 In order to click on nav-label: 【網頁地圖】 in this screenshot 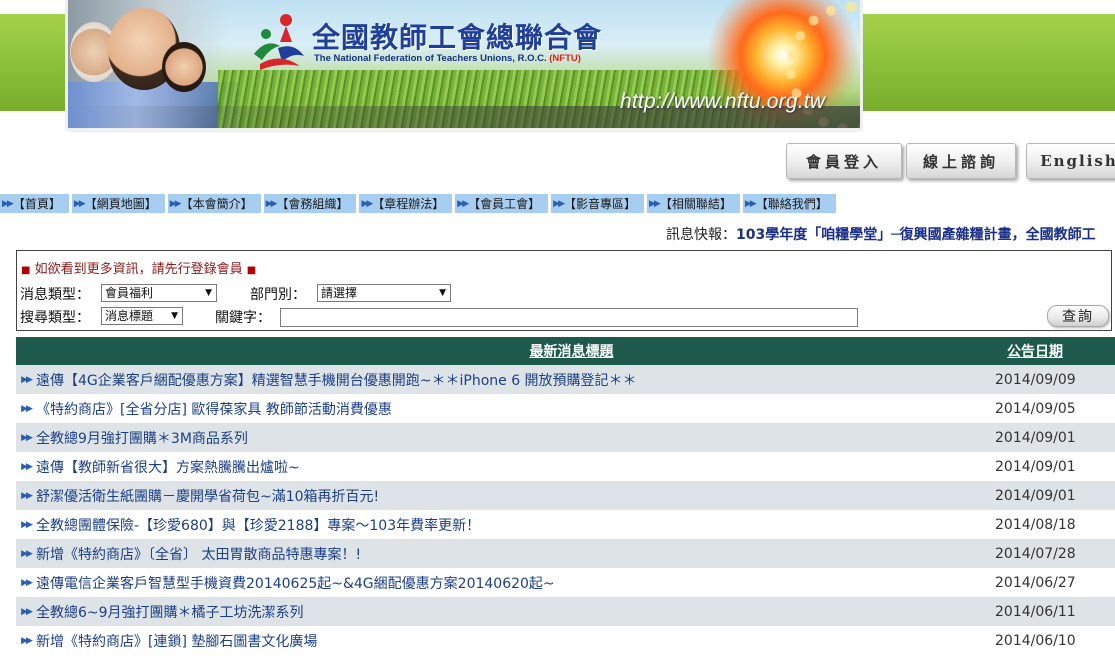, I will do `click(120, 204)`.